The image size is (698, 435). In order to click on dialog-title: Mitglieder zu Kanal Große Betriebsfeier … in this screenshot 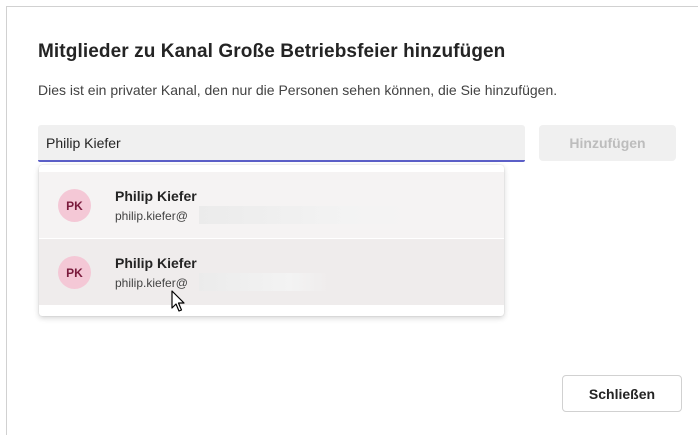, I will do `click(272, 51)`.